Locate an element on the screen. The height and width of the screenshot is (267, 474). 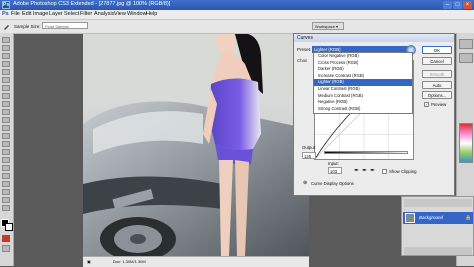
crop-tool-icon is located at coordinates (6, 72).